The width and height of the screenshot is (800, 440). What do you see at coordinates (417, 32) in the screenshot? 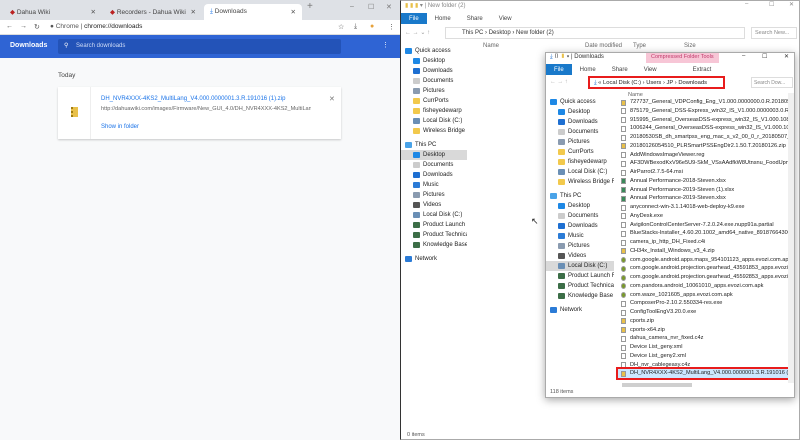
I see `nav-arrows-icon: ← → ⌄ ↑` at bounding box center [417, 32].